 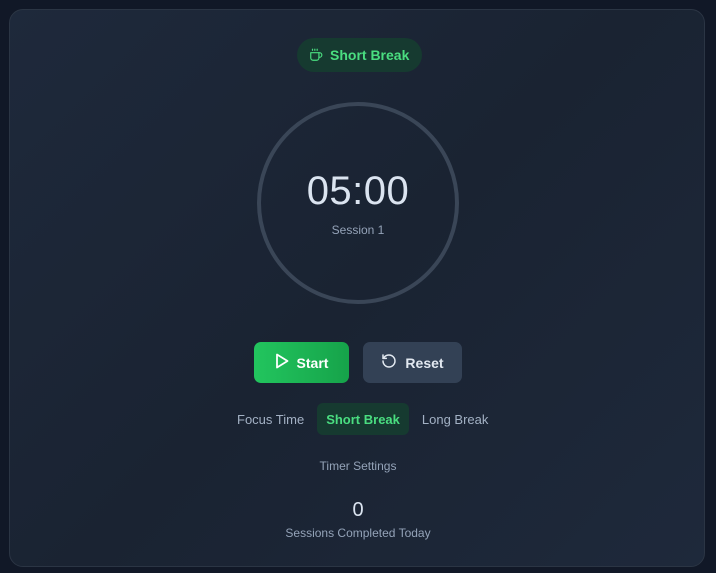 What do you see at coordinates (312, 362) in the screenshot?
I see `start-button-label: Start` at bounding box center [312, 362].